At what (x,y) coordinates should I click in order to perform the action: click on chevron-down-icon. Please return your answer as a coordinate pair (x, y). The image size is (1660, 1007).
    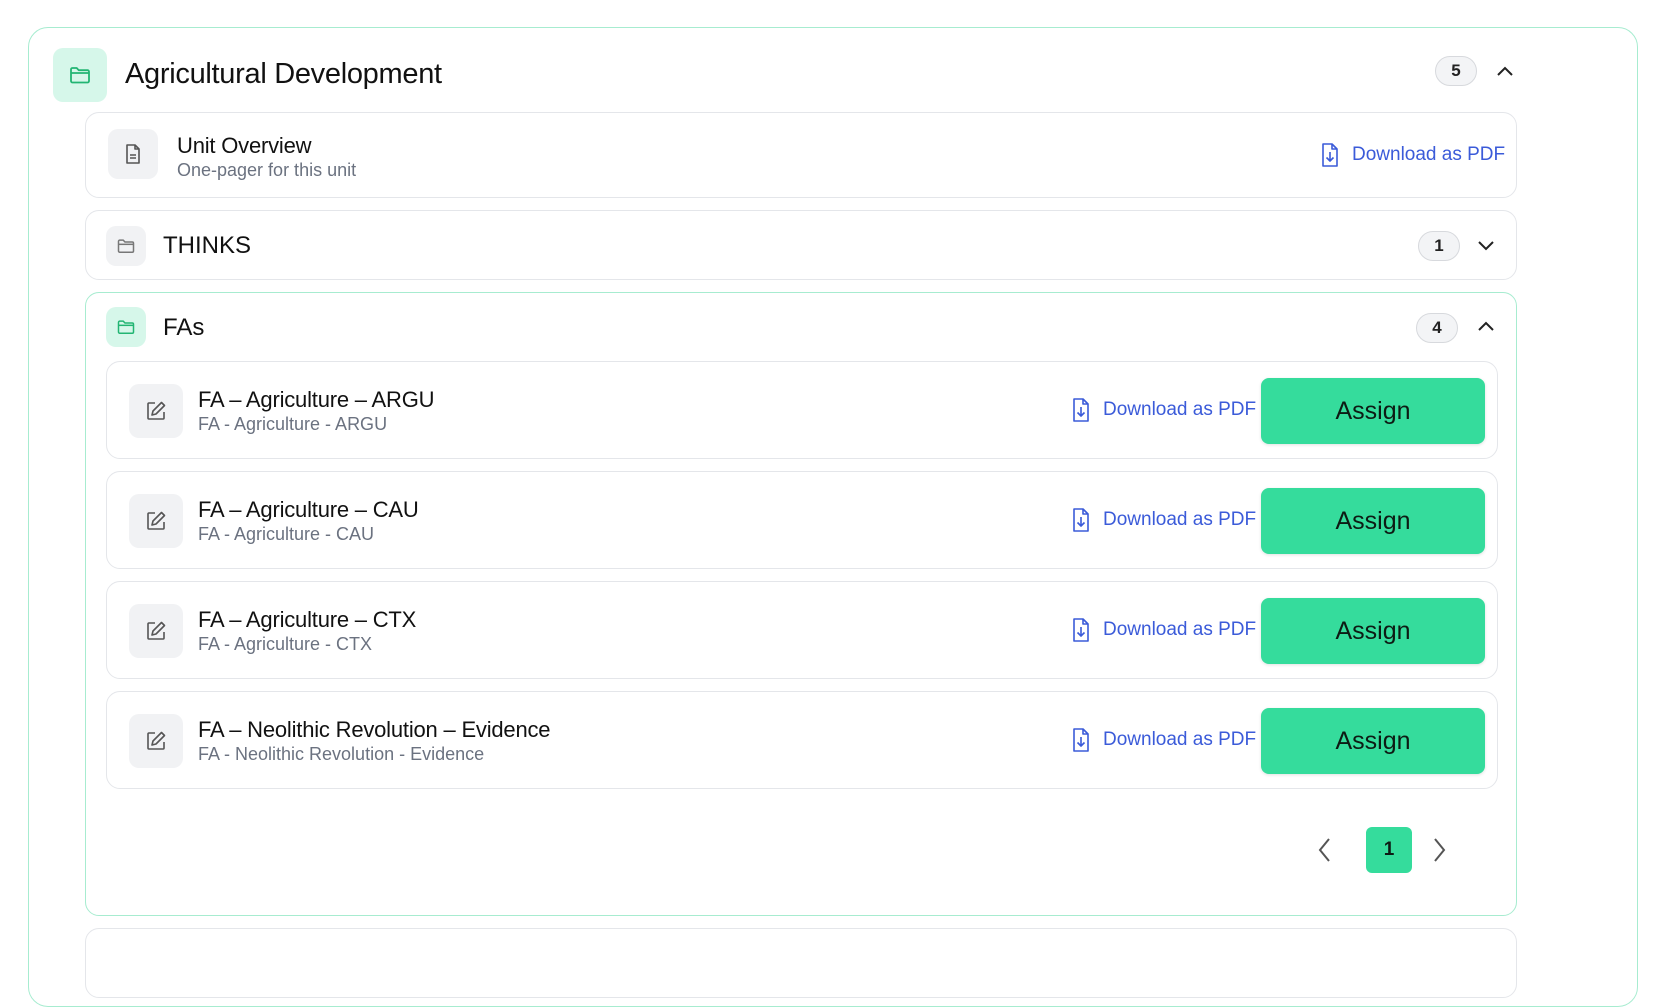
    Looking at the image, I should click on (1486, 245).